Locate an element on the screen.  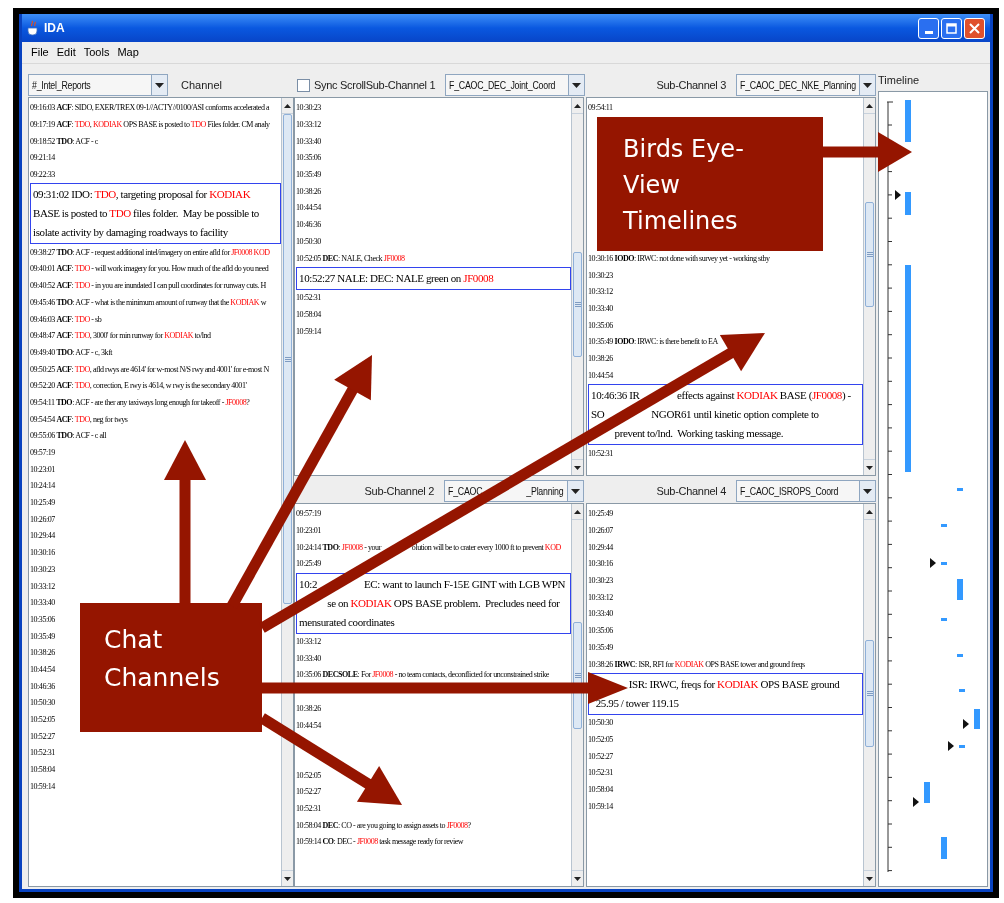
chat-message: 10:52:27 NALE: DEC: NALE green on JF0008 is located at coordinates (434, 278).